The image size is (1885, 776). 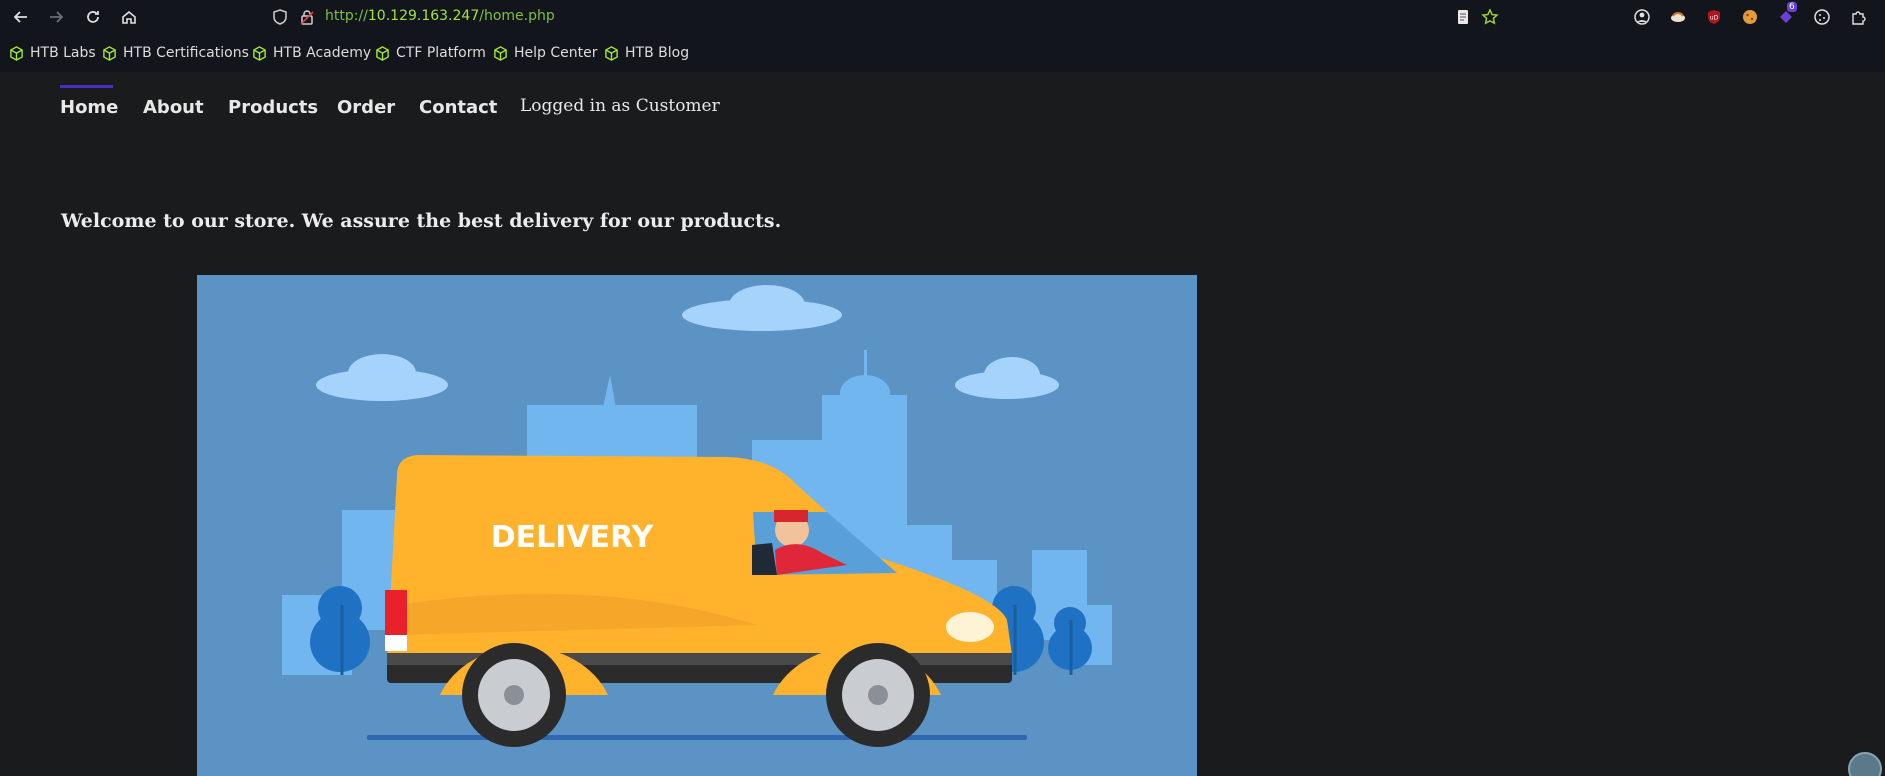 I want to click on van-delivery-text: DELIVERY, so click(x=573, y=537).